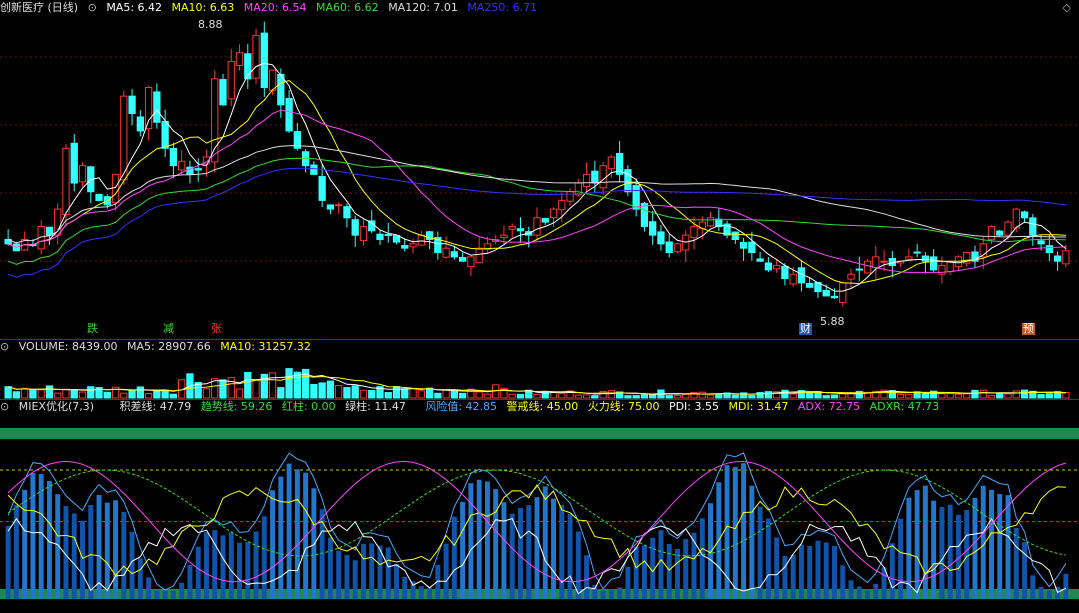 The height and width of the screenshot is (613, 1079). What do you see at coordinates (805, 329) in the screenshot?
I see `event-marker-cai: 财` at bounding box center [805, 329].